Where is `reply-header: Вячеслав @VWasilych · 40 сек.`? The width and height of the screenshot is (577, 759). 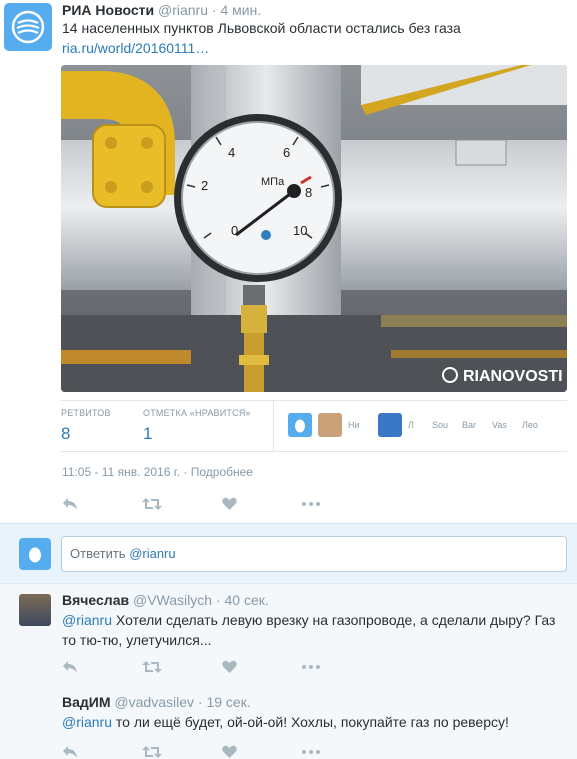
reply-header: Вячеслав @VWasilych · 40 сек. is located at coordinates (165, 600).